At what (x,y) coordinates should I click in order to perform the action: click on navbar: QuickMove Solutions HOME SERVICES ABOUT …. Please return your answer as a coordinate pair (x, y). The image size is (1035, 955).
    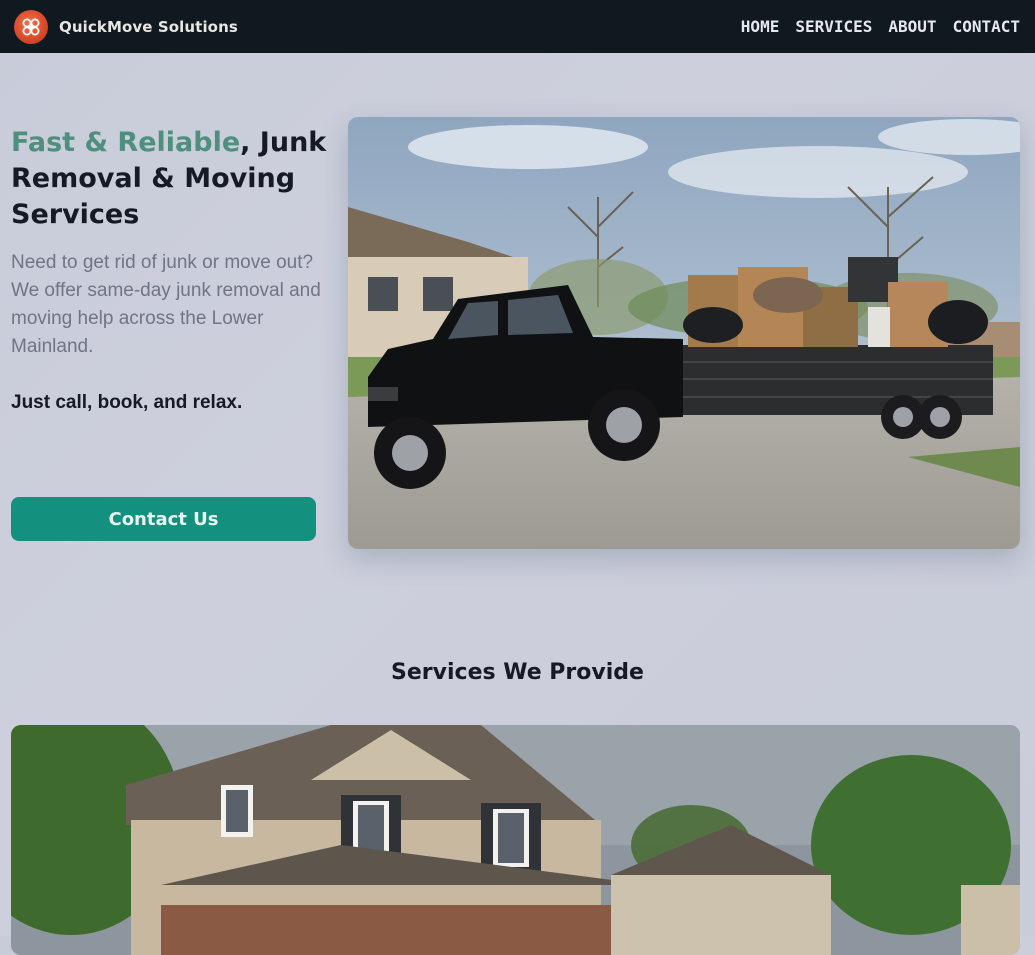
    Looking at the image, I should click on (517, 26).